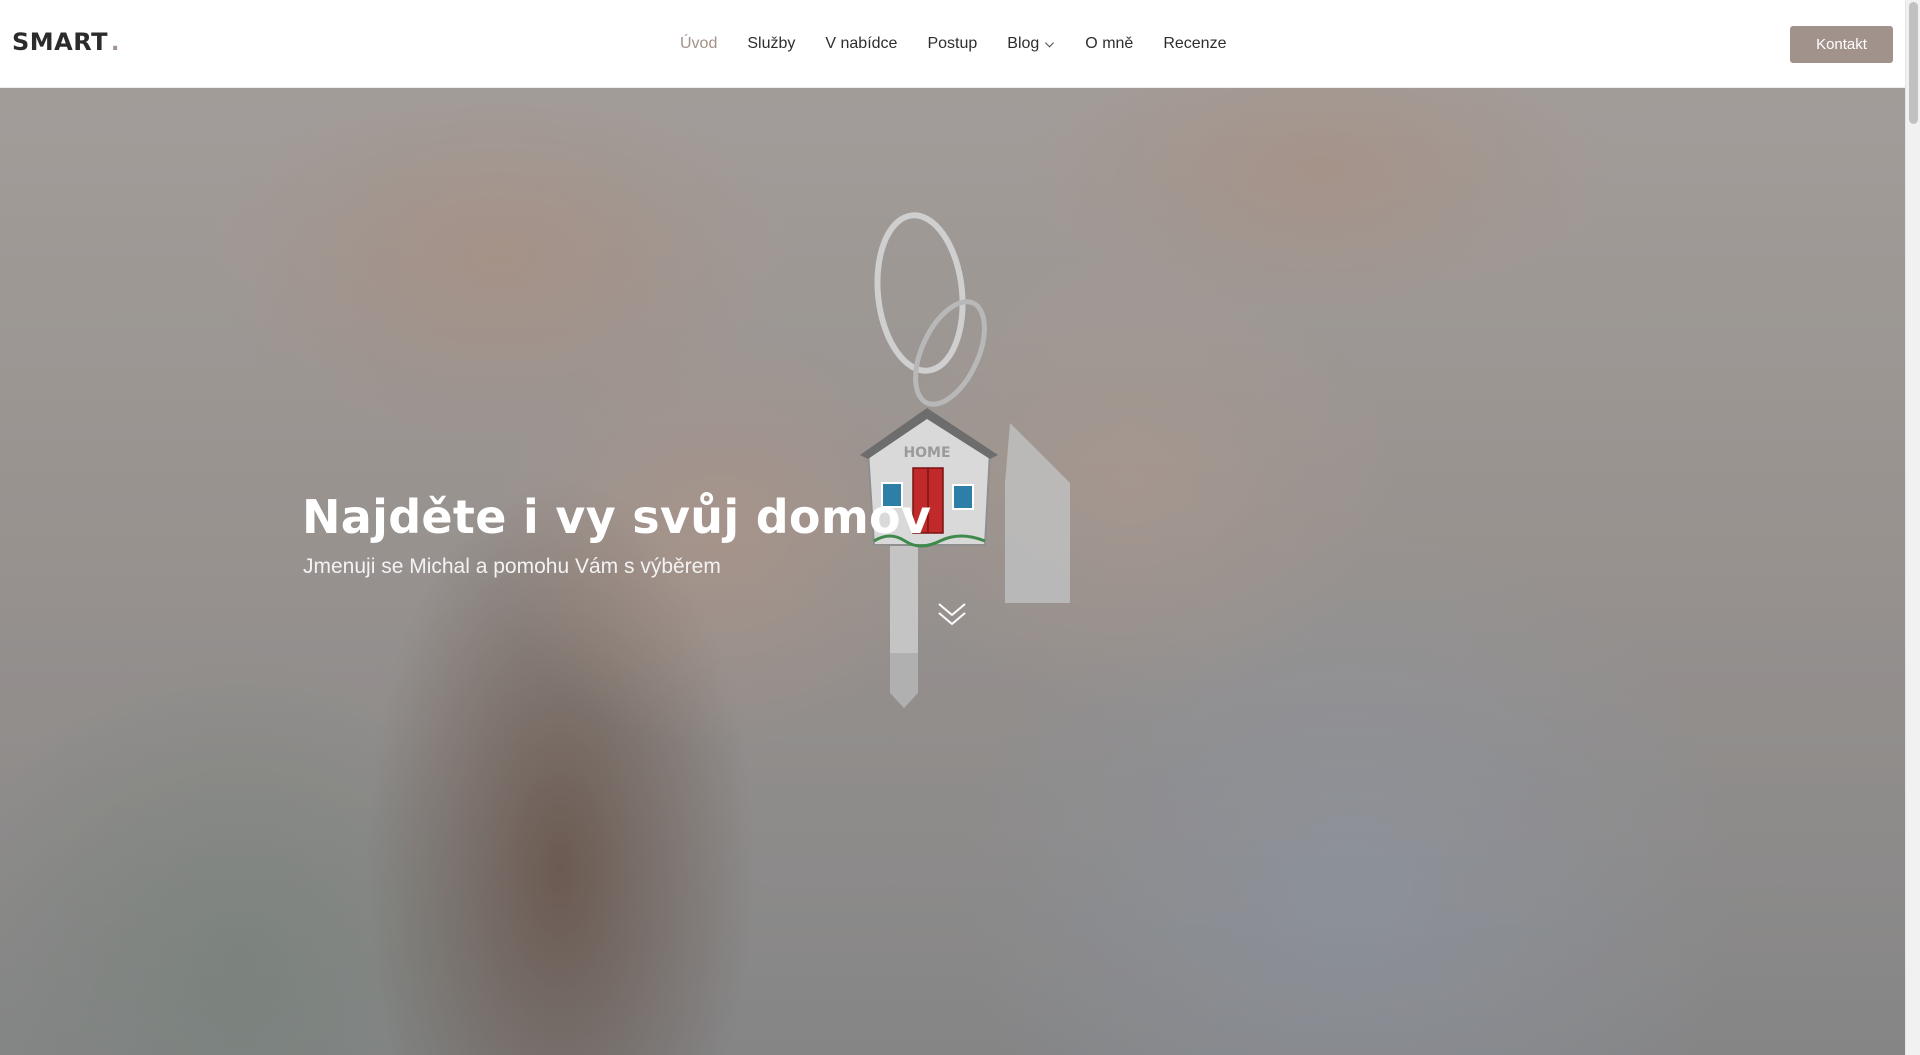 The height and width of the screenshot is (1055, 1920). I want to click on nav-item-recenze: Recenze, so click(1194, 44).